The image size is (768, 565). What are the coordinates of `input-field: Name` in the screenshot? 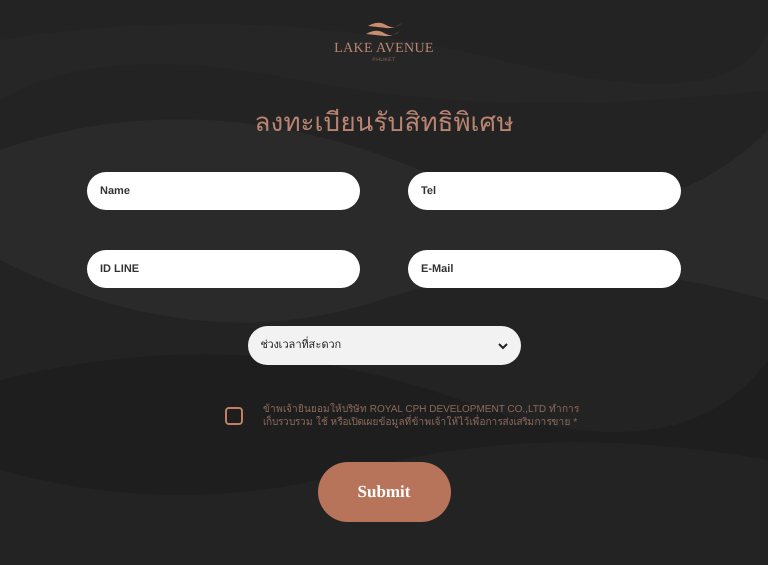 It's located at (223, 191).